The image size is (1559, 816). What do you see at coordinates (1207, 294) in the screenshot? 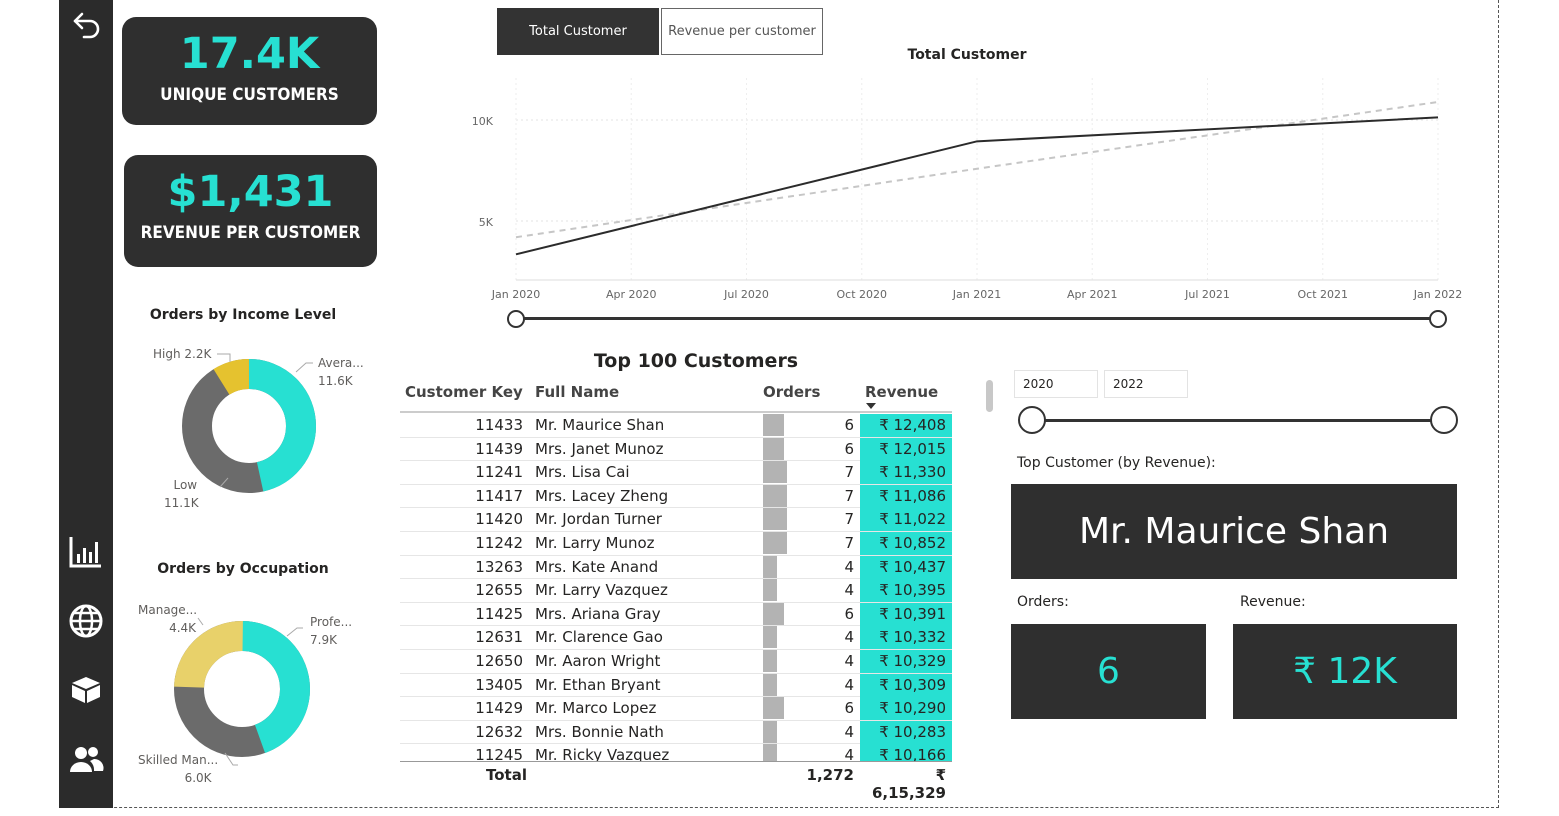
I see `x-tick-label: Jul 2021` at bounding box center [1207, 294].